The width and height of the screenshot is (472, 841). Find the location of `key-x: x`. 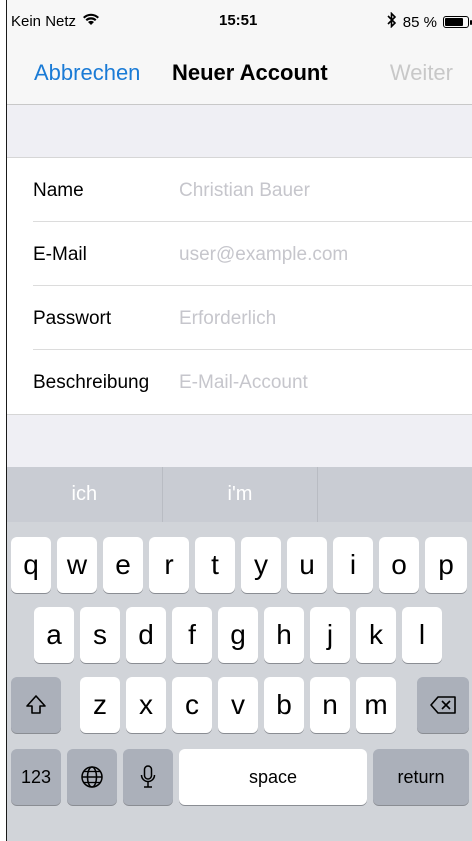

key-x: x is located at coordinates (146, 705).